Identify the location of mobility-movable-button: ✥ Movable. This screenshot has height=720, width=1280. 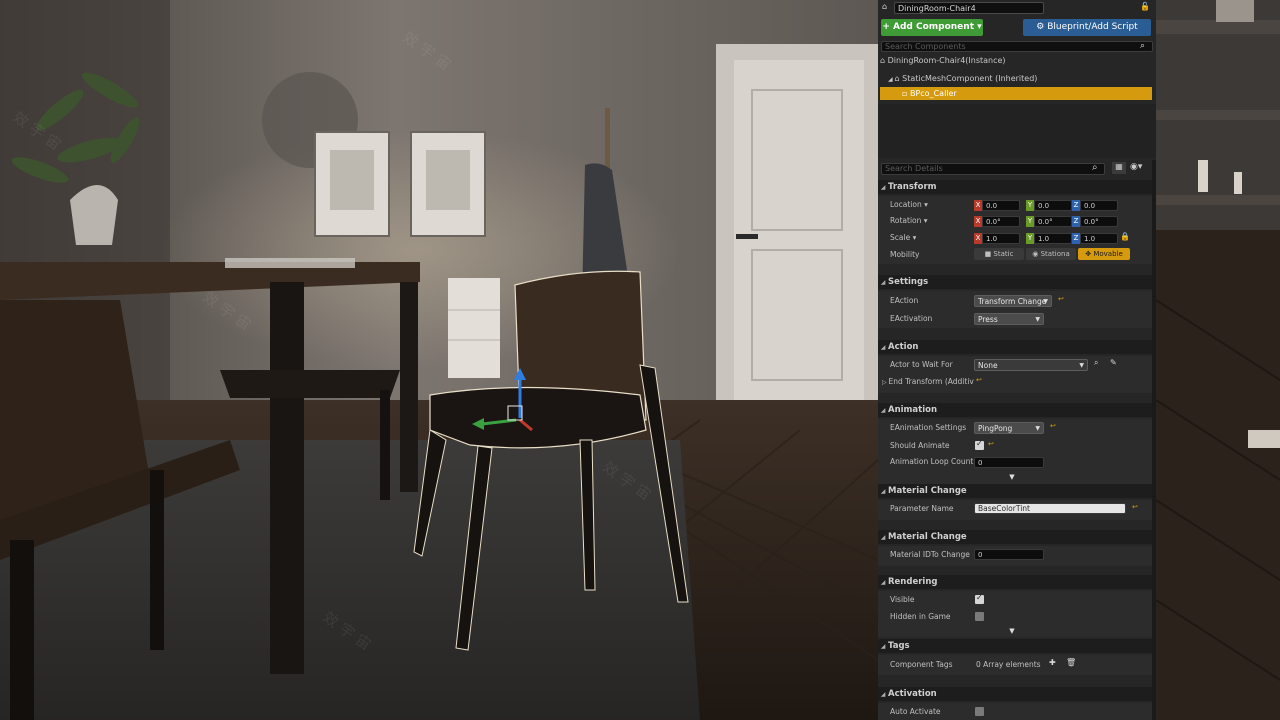
(1104, 254).